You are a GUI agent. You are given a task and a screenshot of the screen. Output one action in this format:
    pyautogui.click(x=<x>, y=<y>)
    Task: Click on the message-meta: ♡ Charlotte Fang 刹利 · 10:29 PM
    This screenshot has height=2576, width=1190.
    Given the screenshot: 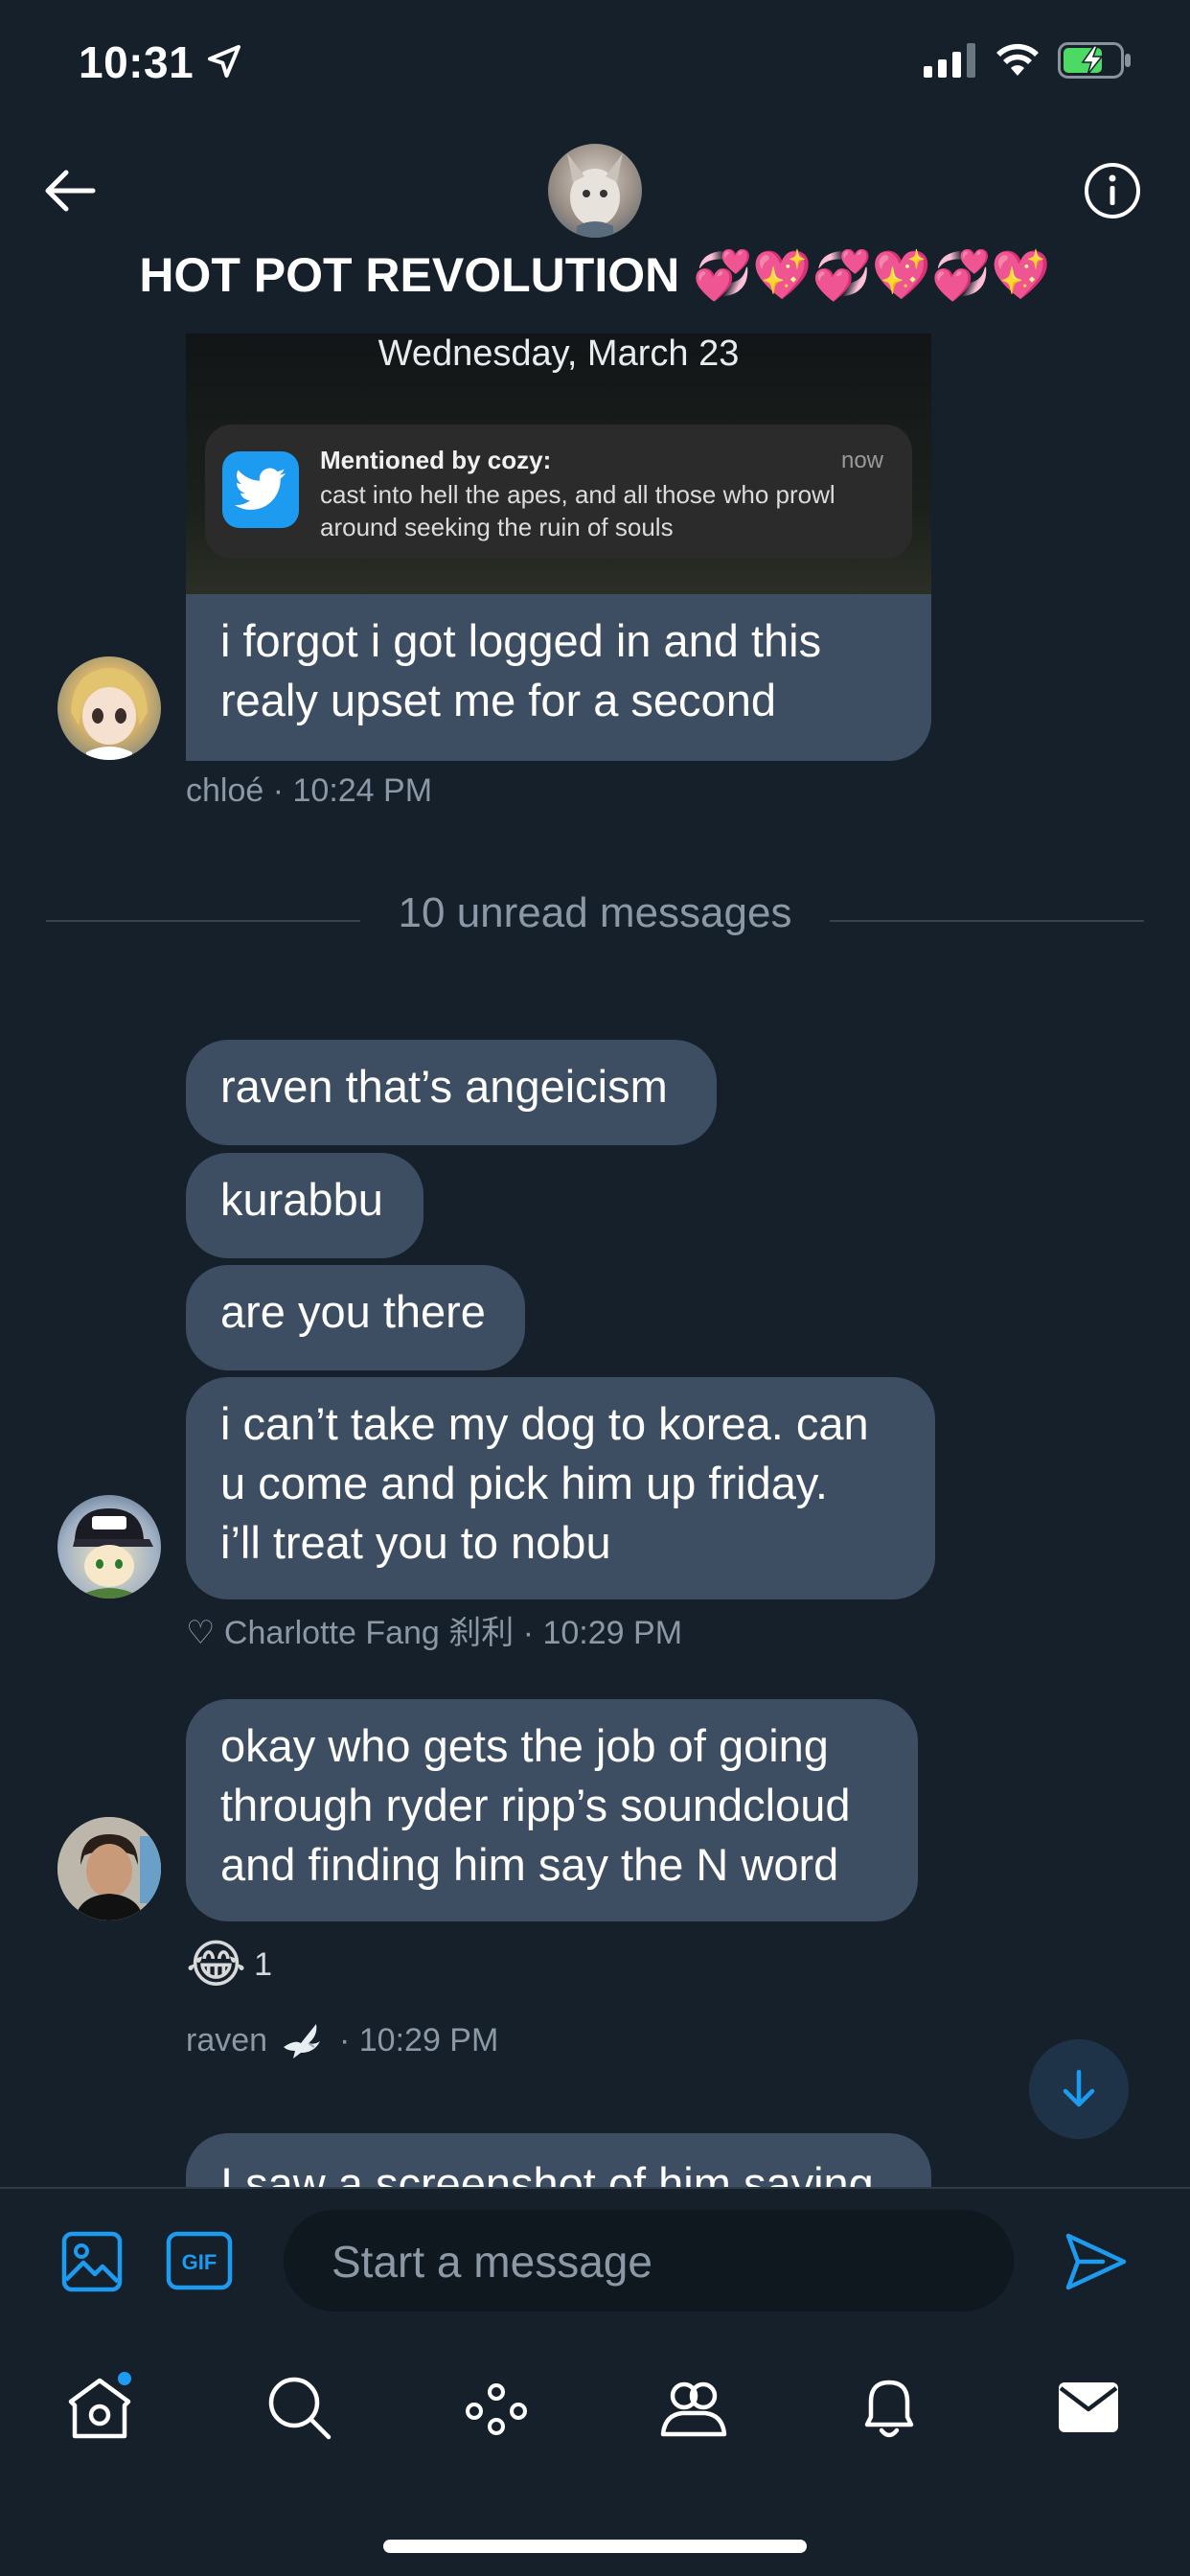 What is the action you would take?
    pyautogui.click(x=435, y=1633)
    